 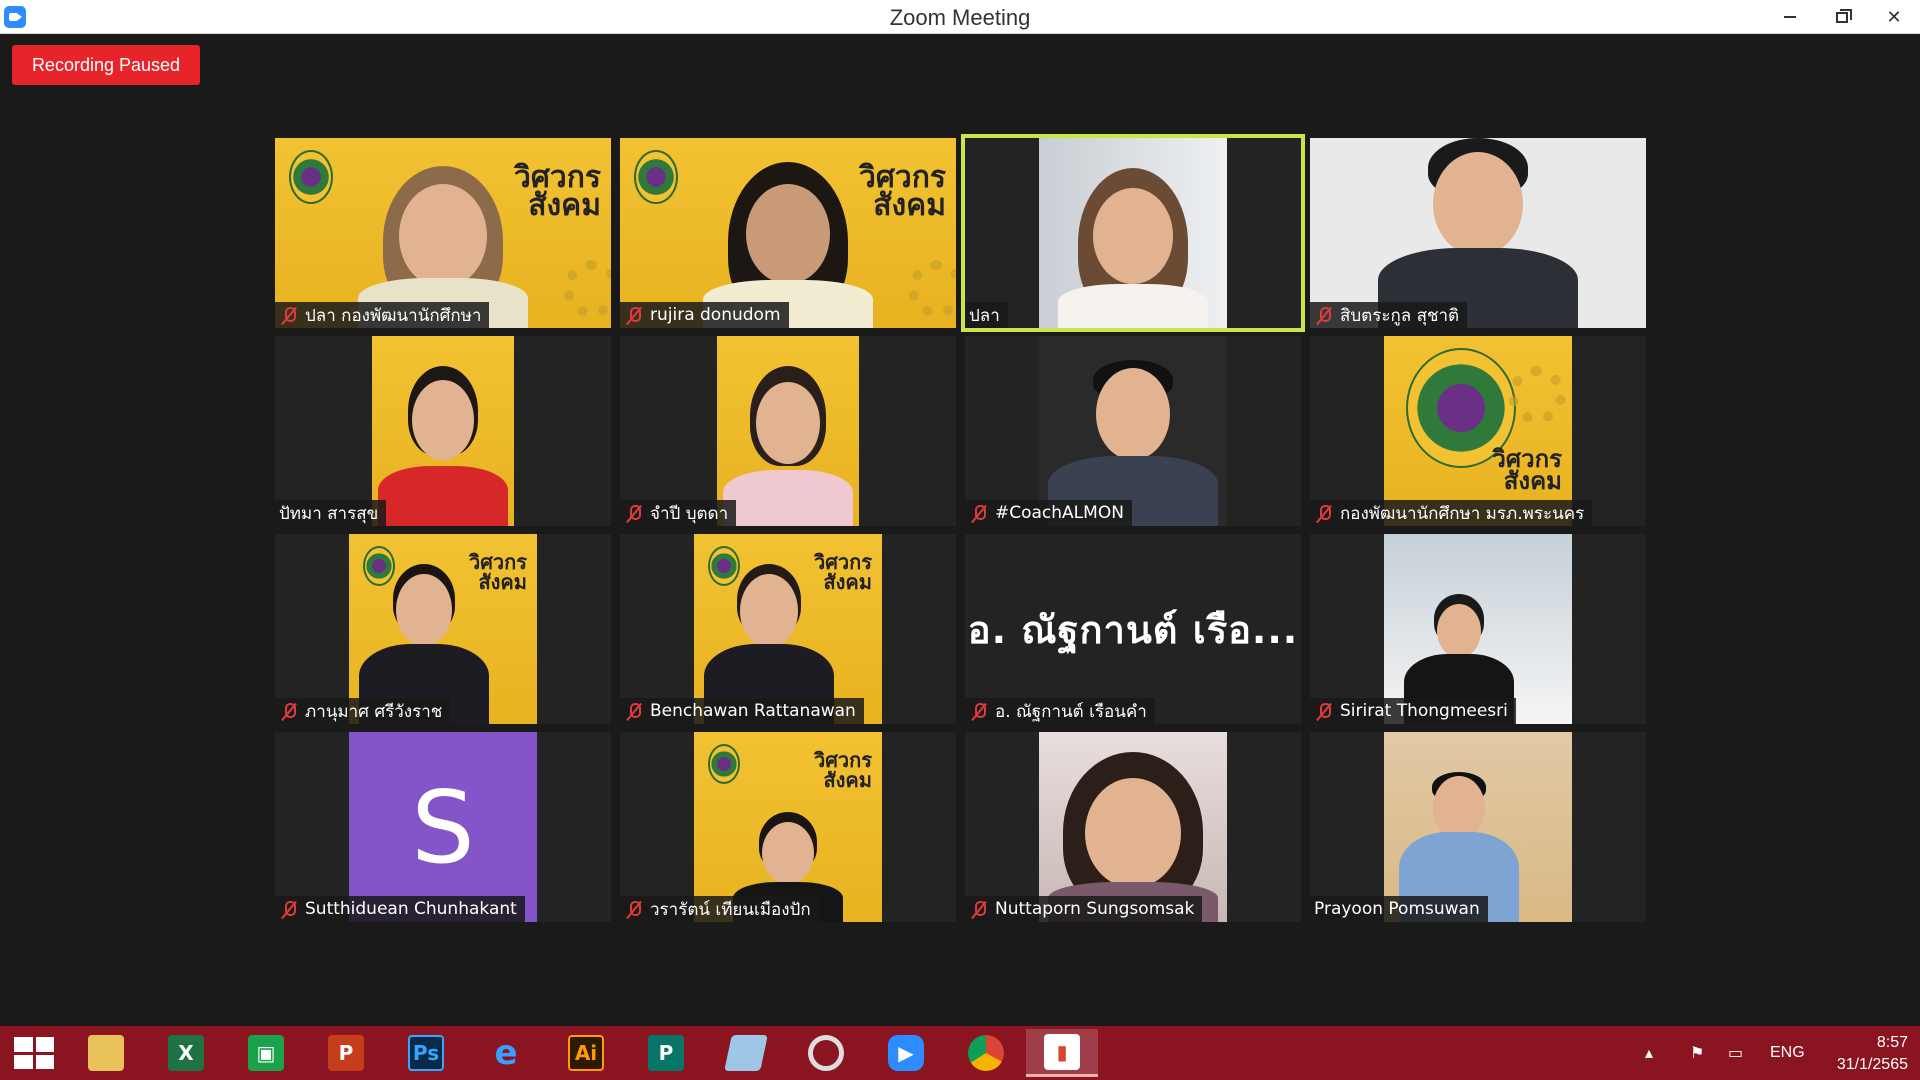 What do you see at coordinates (1059, 513) in the screenshot?
I see `participant-name: #CoachALMON` at bounding box center [1059, 513].